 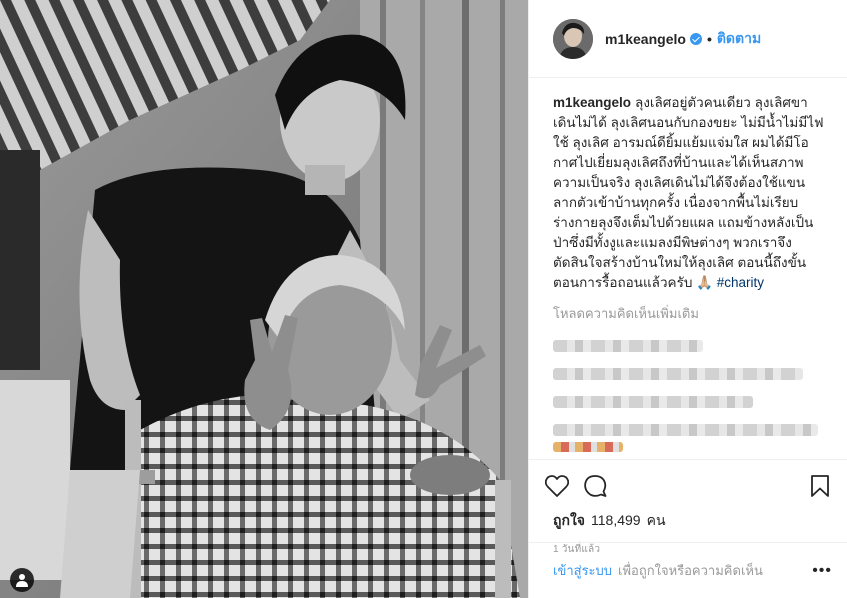 I want to click on like-button, so click(x=557, y=486).